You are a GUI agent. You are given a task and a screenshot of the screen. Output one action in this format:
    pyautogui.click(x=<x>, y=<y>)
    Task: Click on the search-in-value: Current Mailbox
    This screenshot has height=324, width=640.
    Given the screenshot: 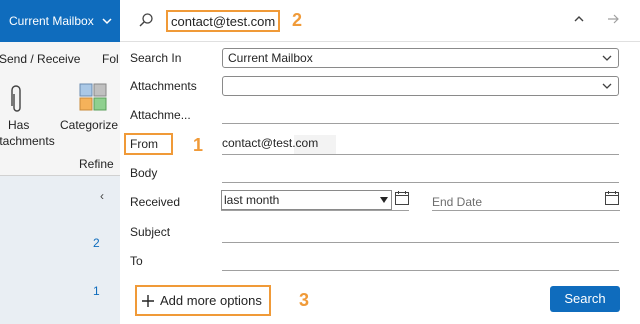 What is the action you would take?
    pyautogui.click(x=270, y=58)
    